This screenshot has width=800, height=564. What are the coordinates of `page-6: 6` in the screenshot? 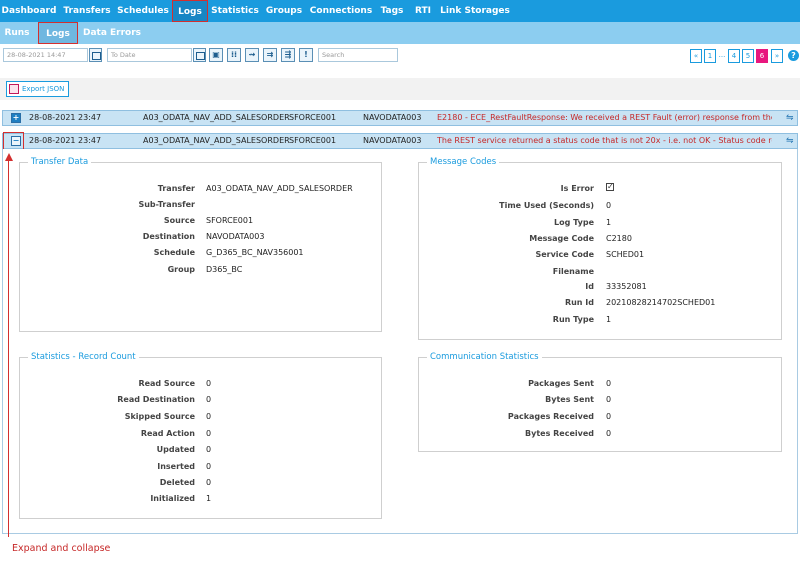 It's located at (762, 56).